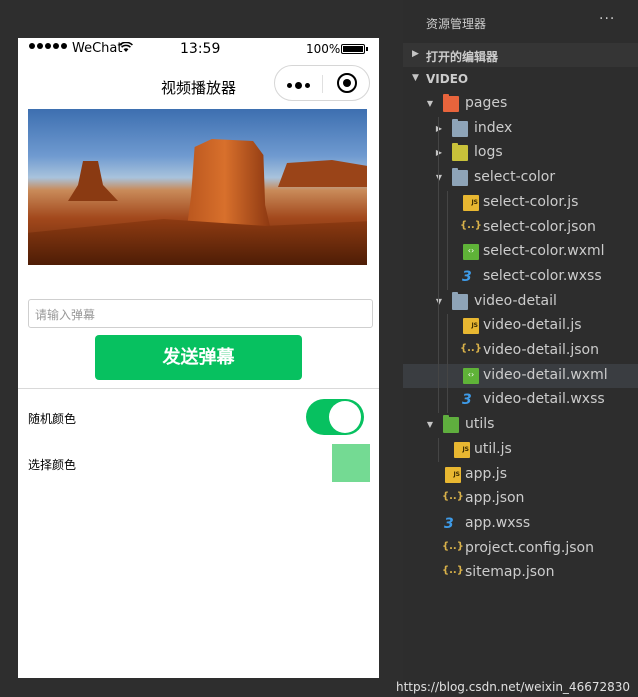  Describe the element at coordinates (52, 419) in the screenshot. I see `random-color-label: 随机颜色` at that location.